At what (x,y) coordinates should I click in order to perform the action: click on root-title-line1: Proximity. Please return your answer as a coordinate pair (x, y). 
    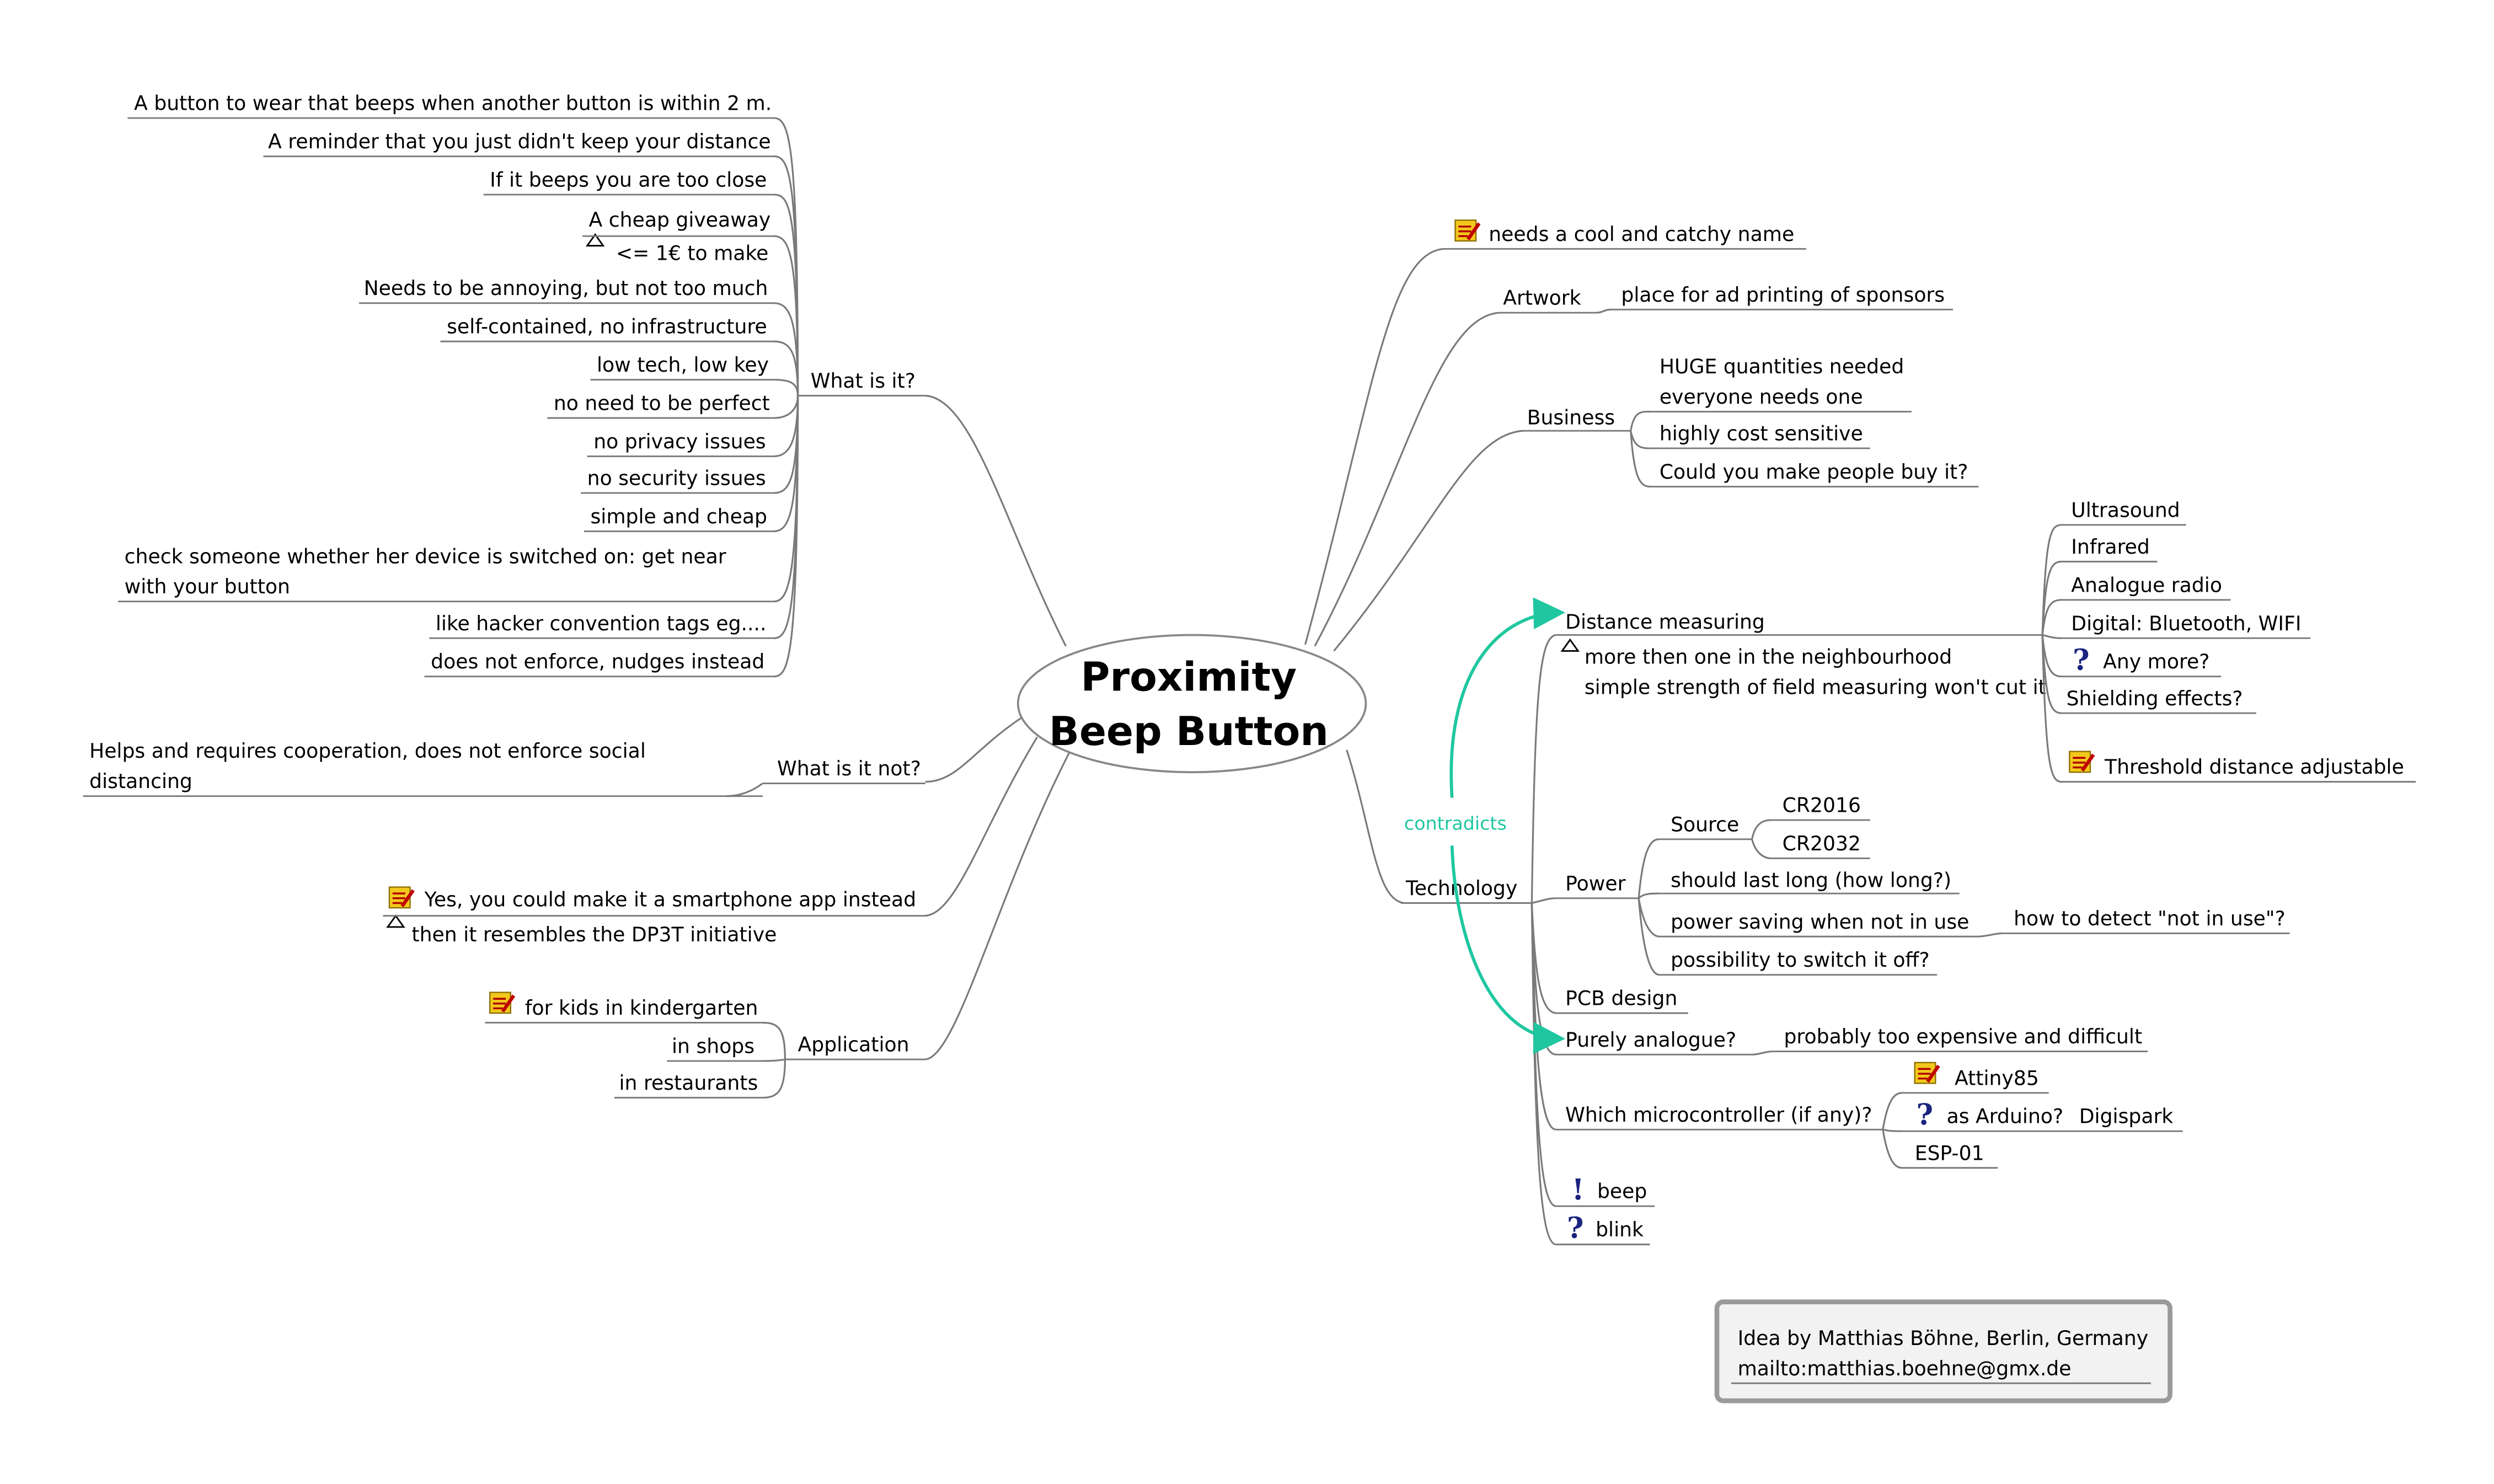
    Looking at the image, I should click on (1189, 678).